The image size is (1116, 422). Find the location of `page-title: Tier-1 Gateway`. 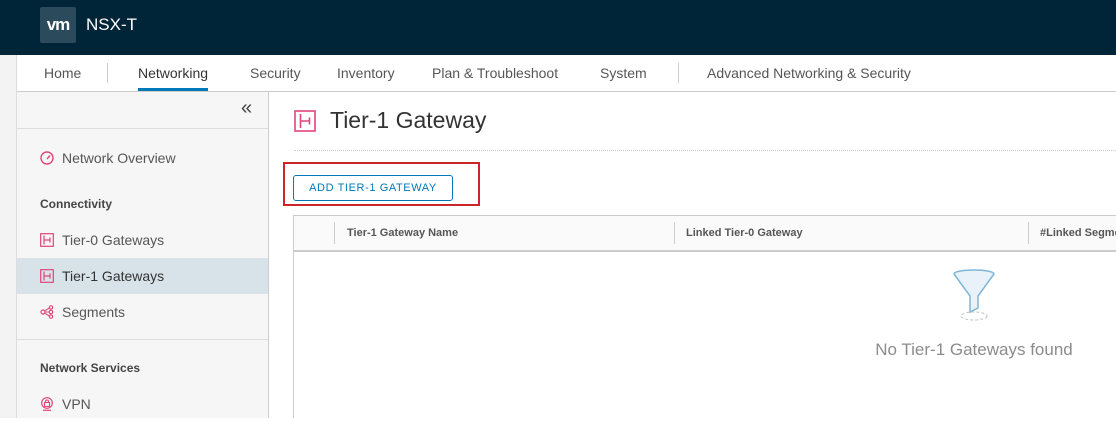

page-title: Tier-1 Gateway is located at coordinates (408, 120).